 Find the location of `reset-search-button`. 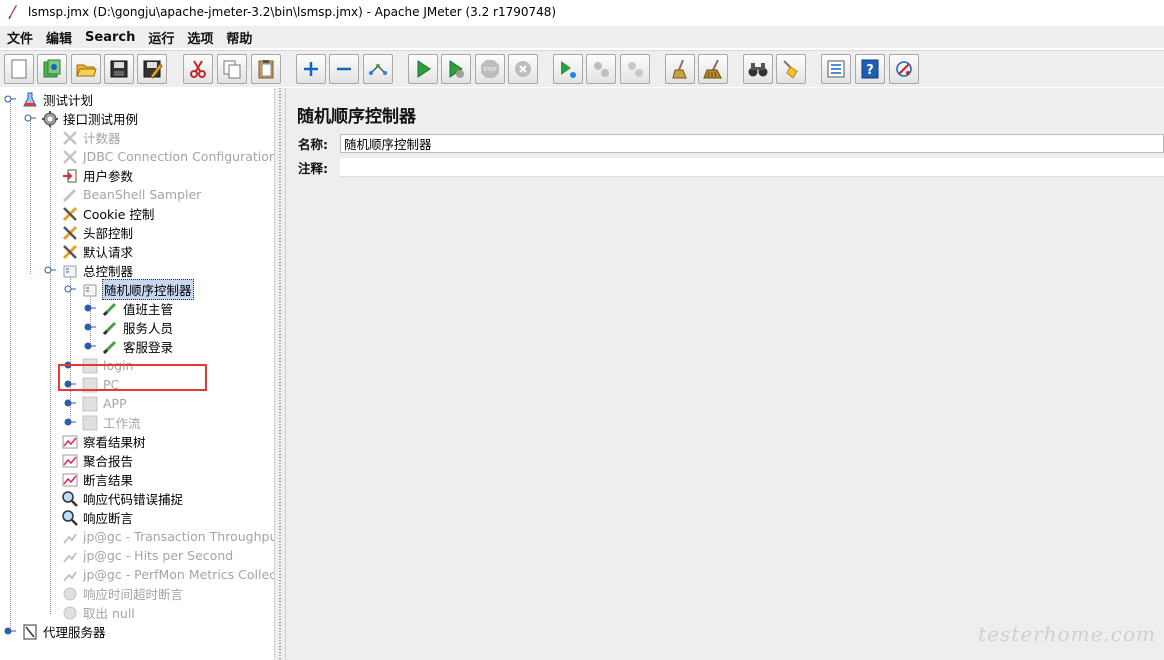

reset-search-button is located at coordinates (791, 69).